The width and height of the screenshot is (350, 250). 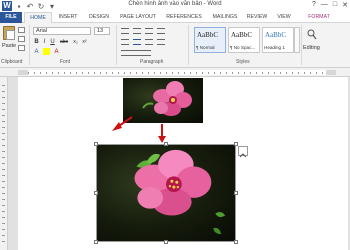 I want to click on flower-image-small, so click(x=163, y=100).